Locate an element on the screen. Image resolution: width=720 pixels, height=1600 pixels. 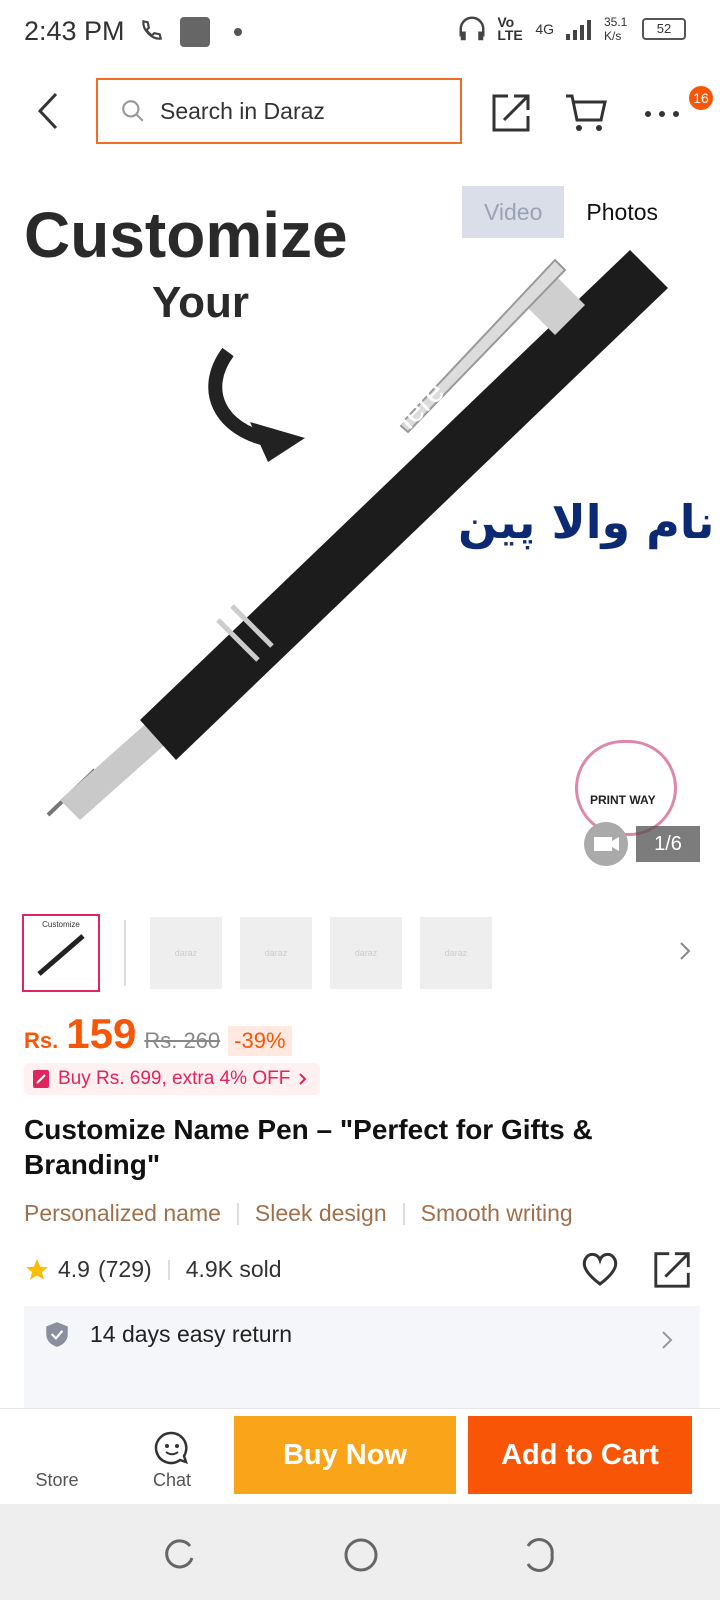
add-to-cart-button: Add to Cart is located at coordinates (580, 1455).